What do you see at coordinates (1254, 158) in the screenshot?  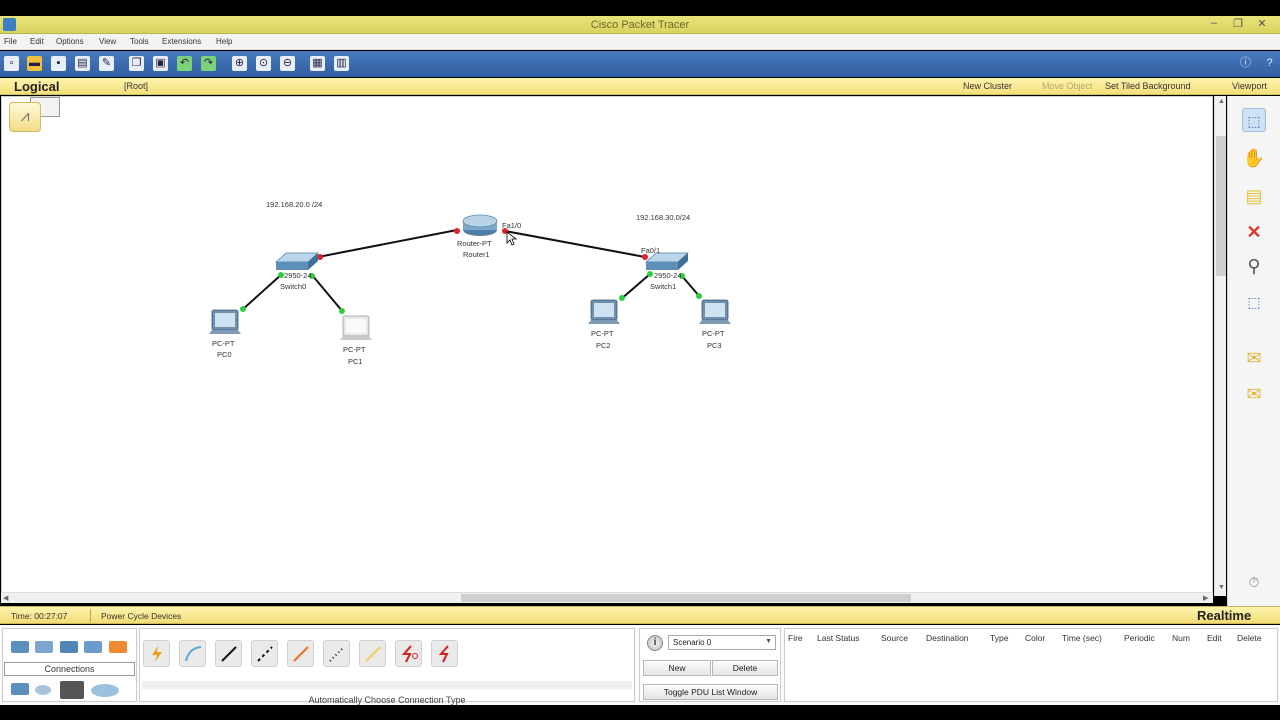 I see `move-layout-icon: ✋` at bounding box center [1254, 158].